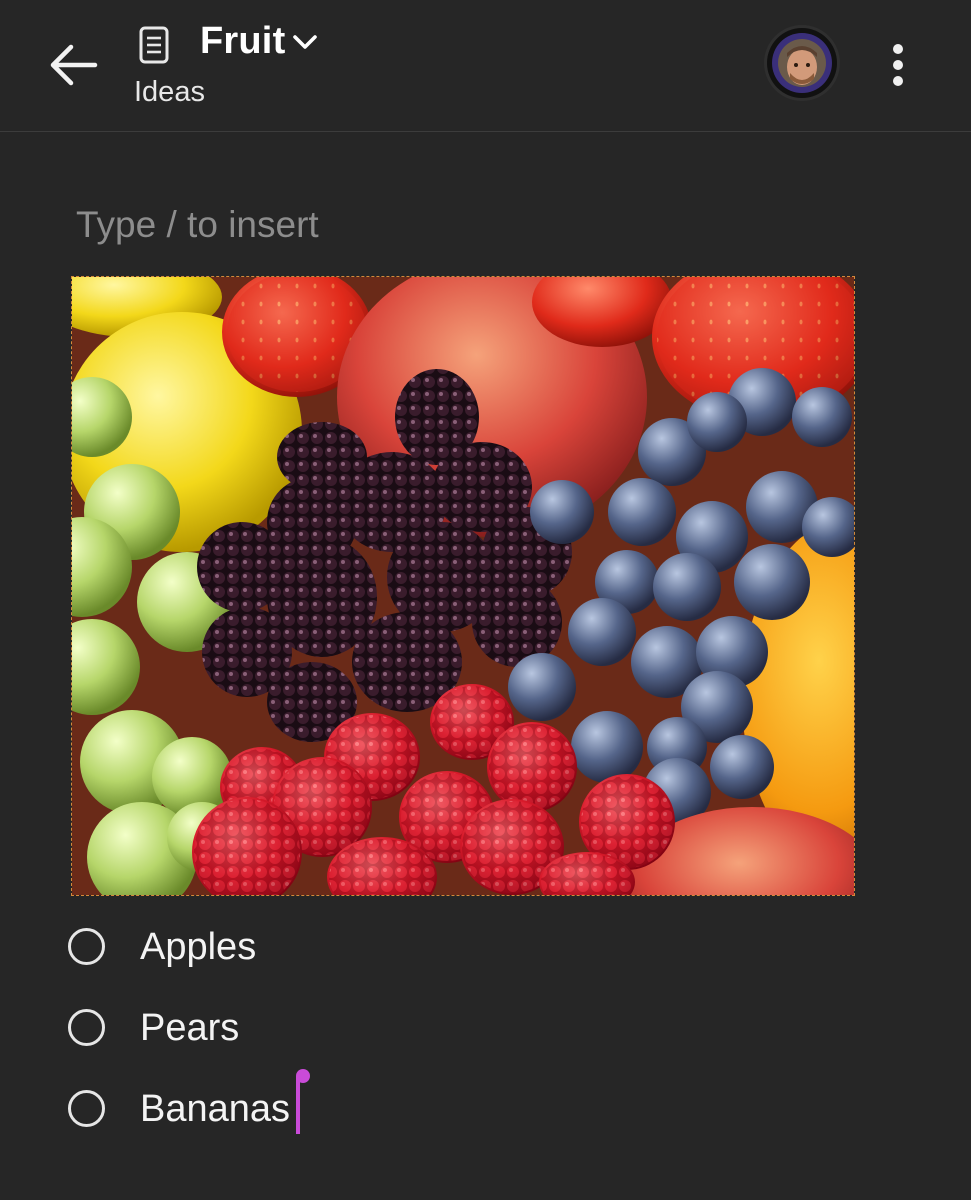 This screenshot has height=1200, width=971. I want to click on text-cursor, so click(298, 1105).